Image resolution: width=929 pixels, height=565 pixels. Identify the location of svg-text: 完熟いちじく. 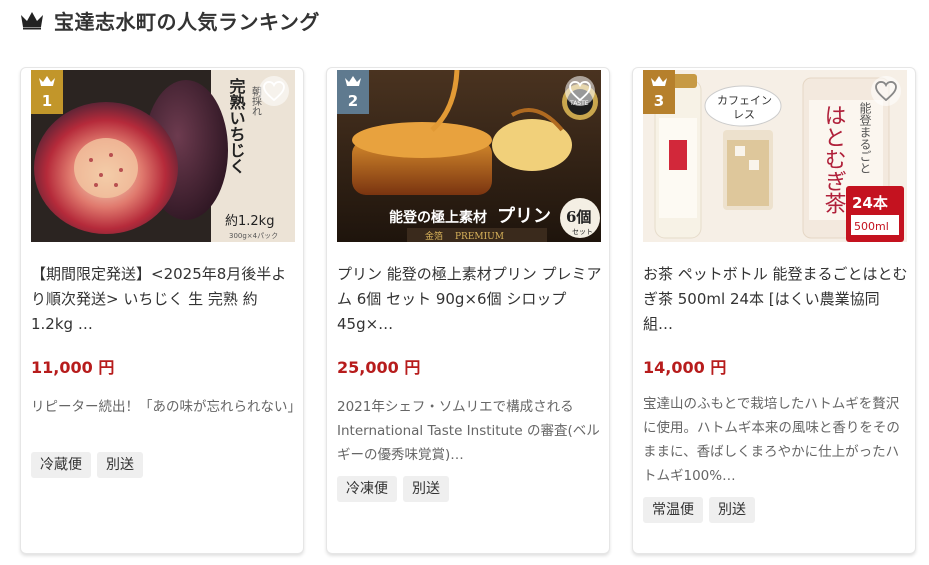
(236, 125).